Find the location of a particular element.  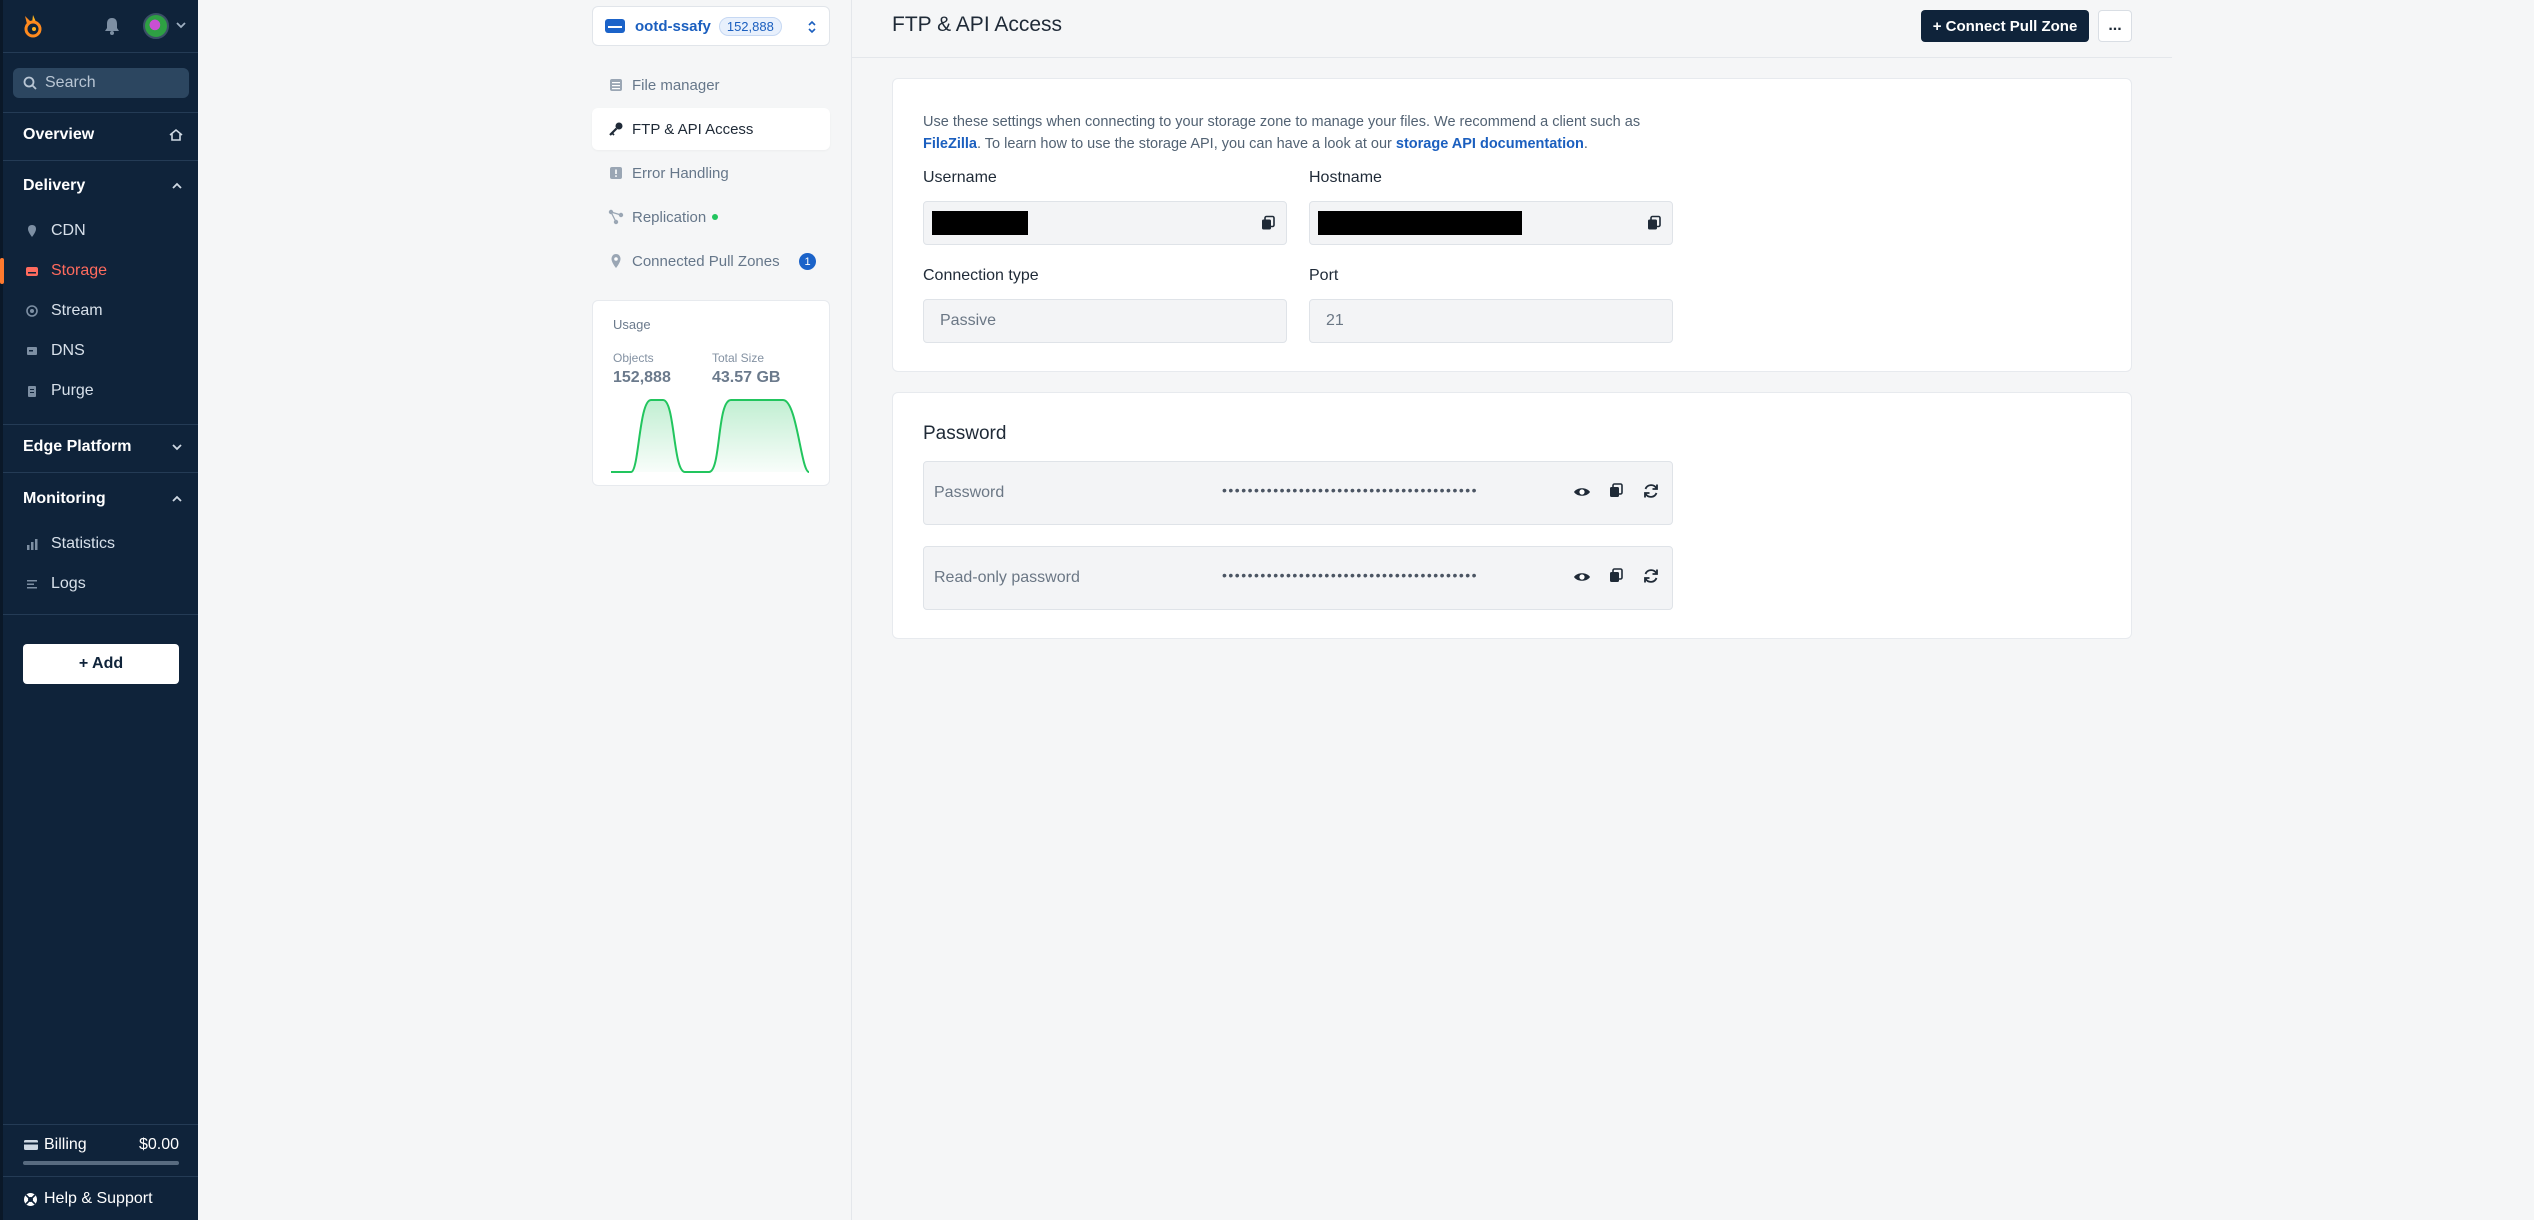

purge-icon is located at coordinates (32, 391).